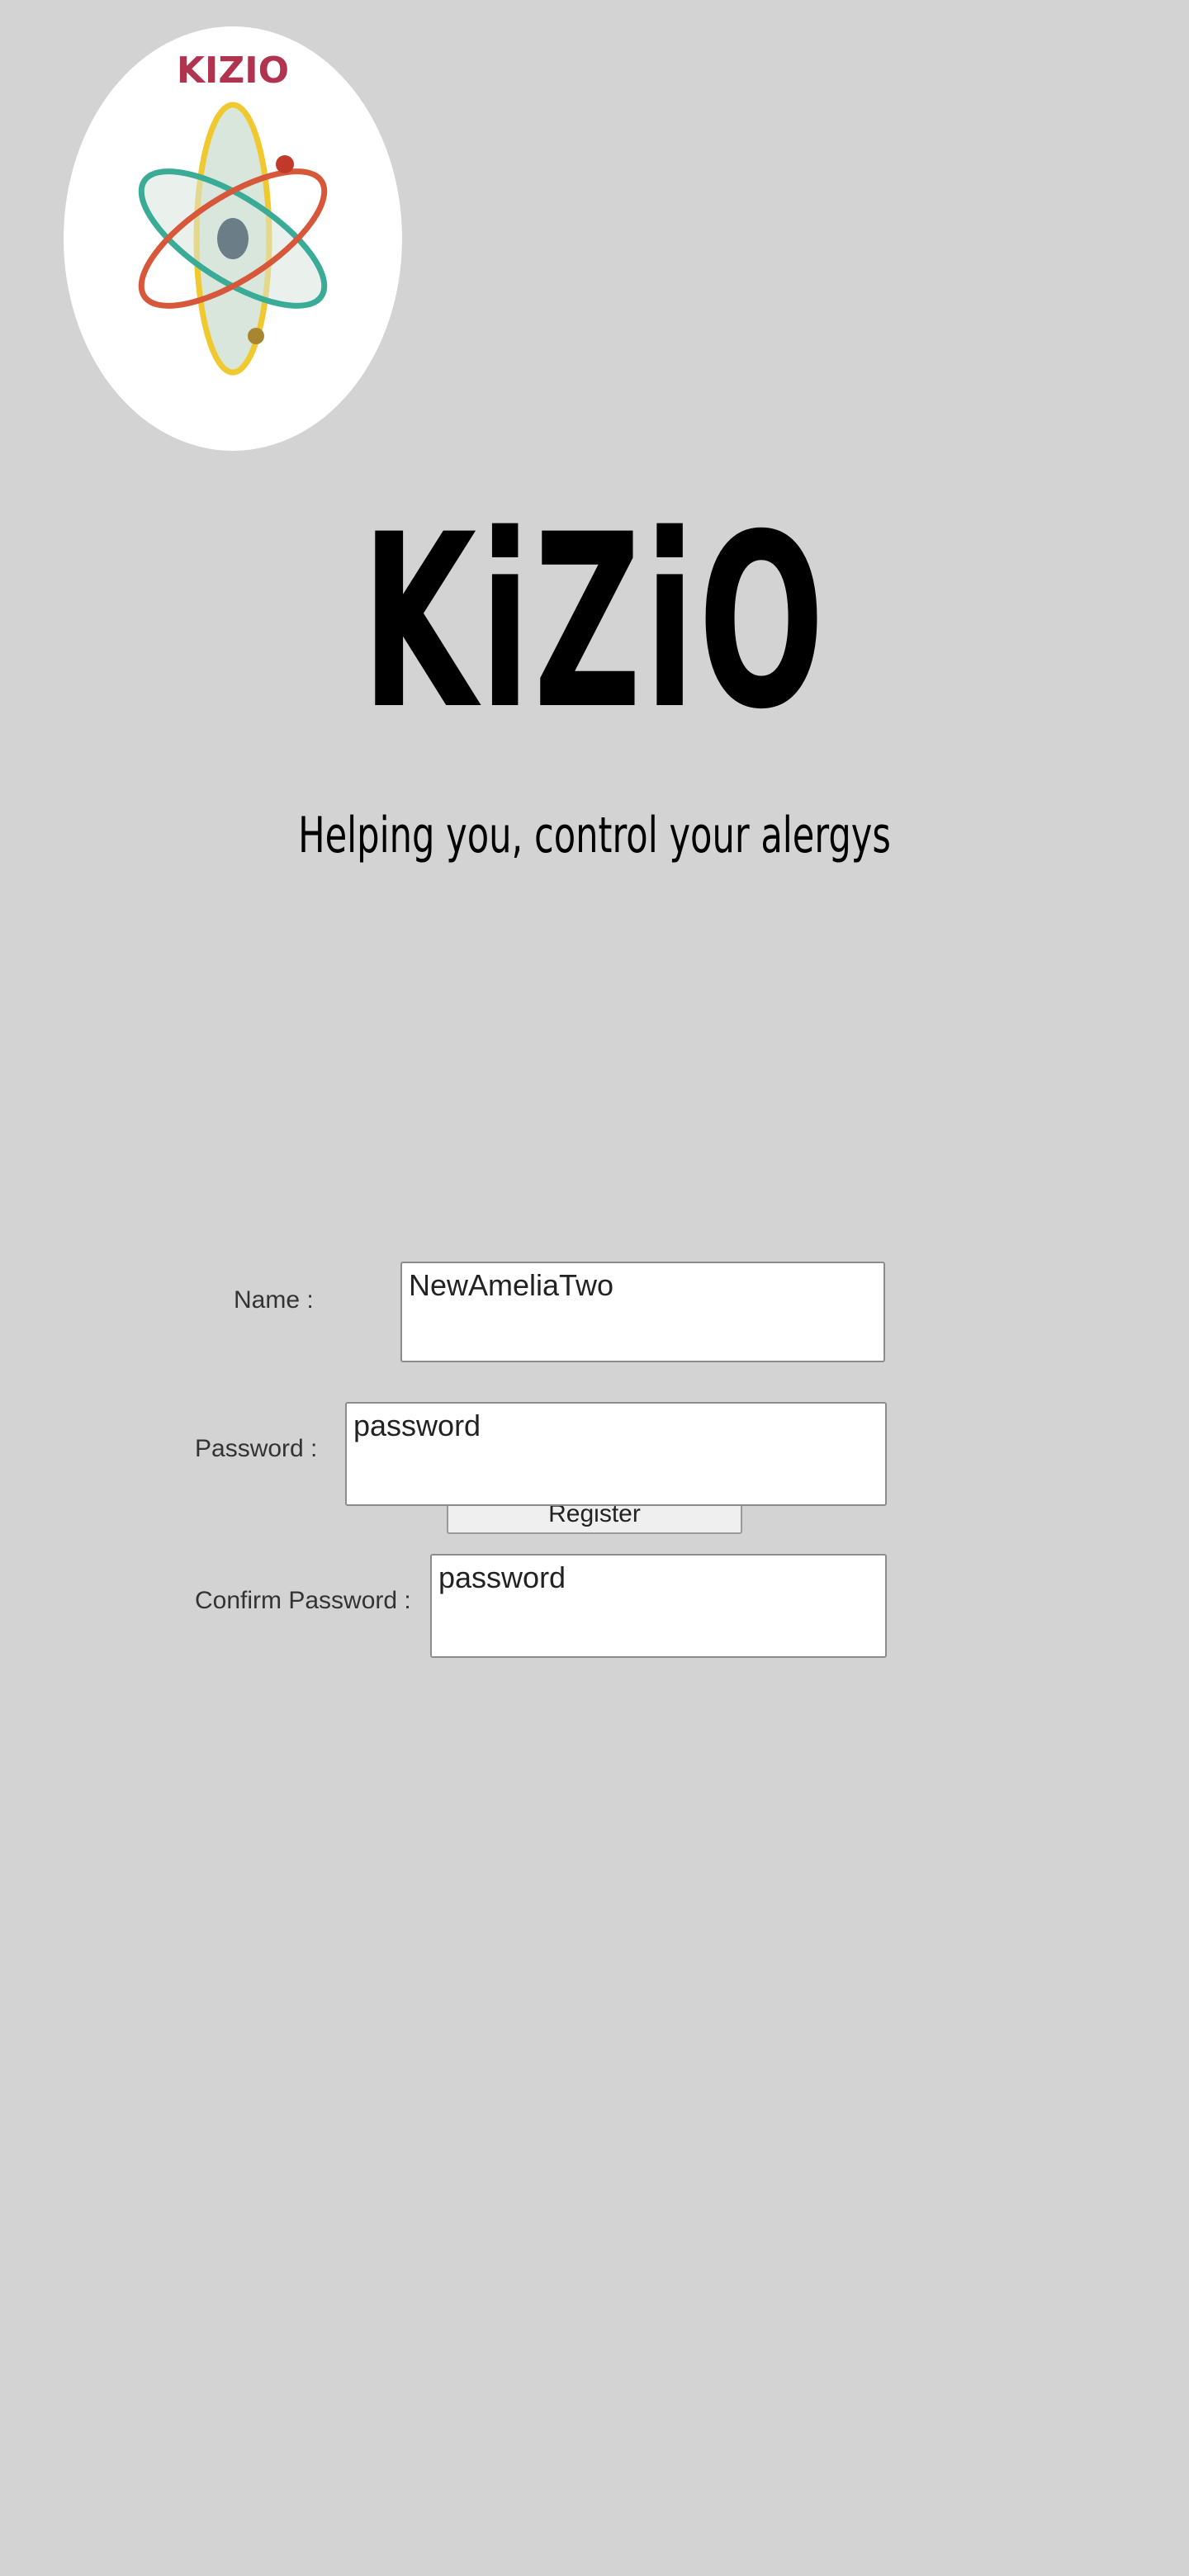  Describe the element at coordinates (594, 835) in the screenshot. I see `tagline: Helping you, control your alergys` at that location.